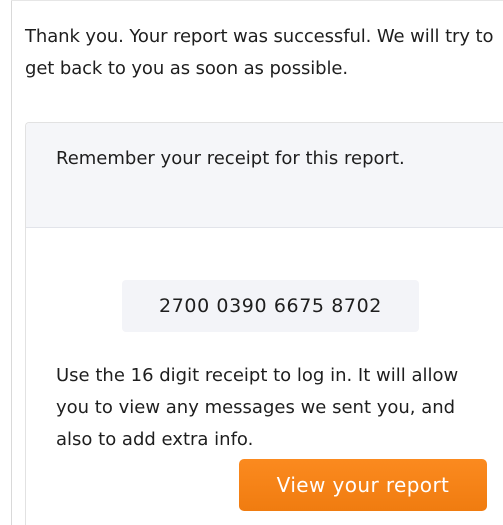  I want to click on view-report-button: View your report, so click(363, 485).